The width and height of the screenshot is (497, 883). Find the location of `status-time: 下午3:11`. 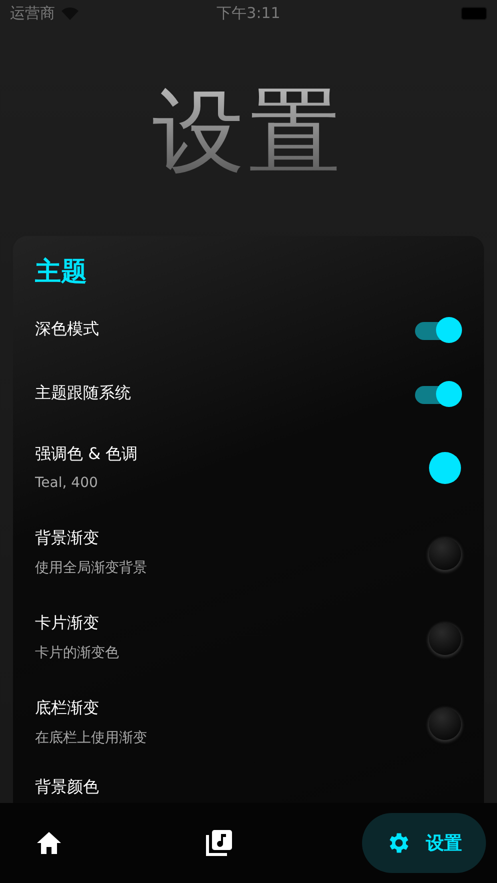

status-time: 下午3:11 is located at coordinates (248, 13).